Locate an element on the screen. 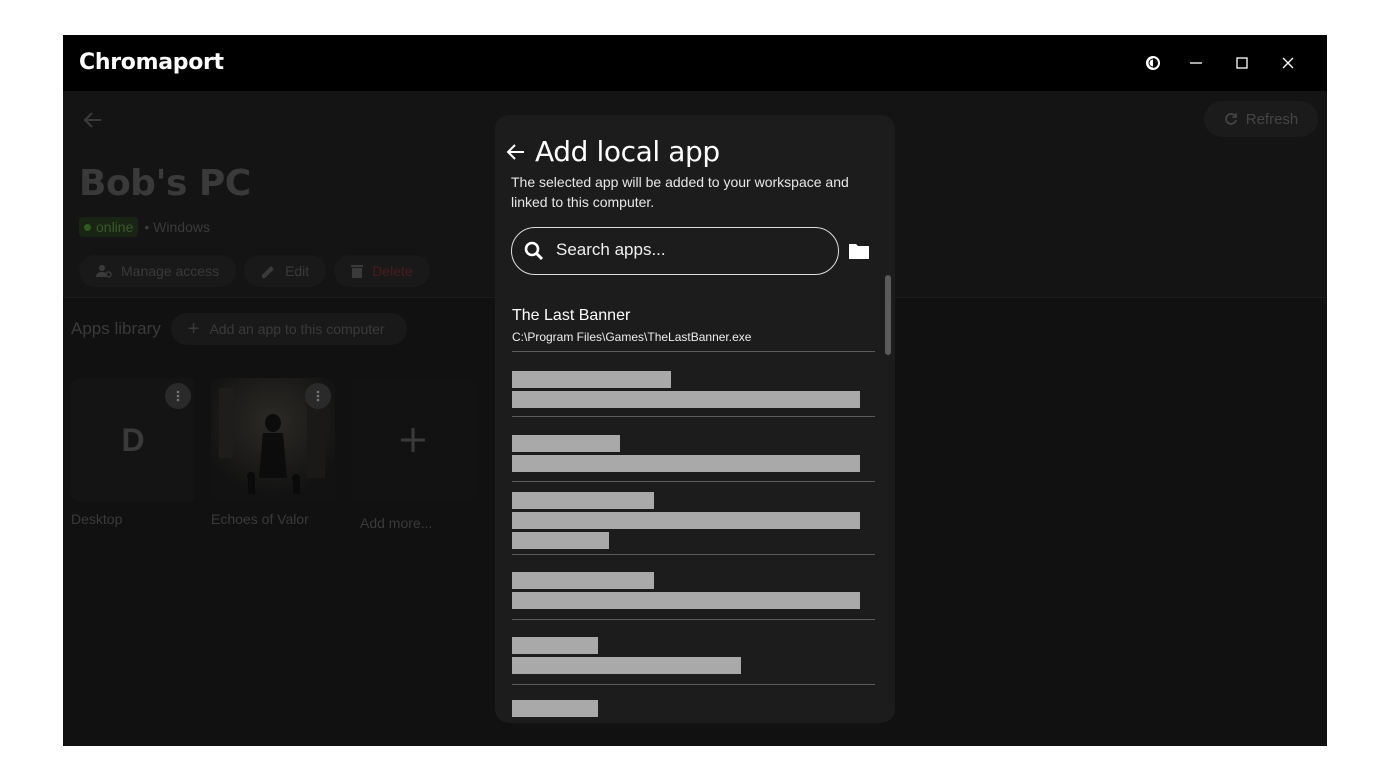 This screenshot has width=1390, height=782. close-icon is located at coordinates (1288, 63).